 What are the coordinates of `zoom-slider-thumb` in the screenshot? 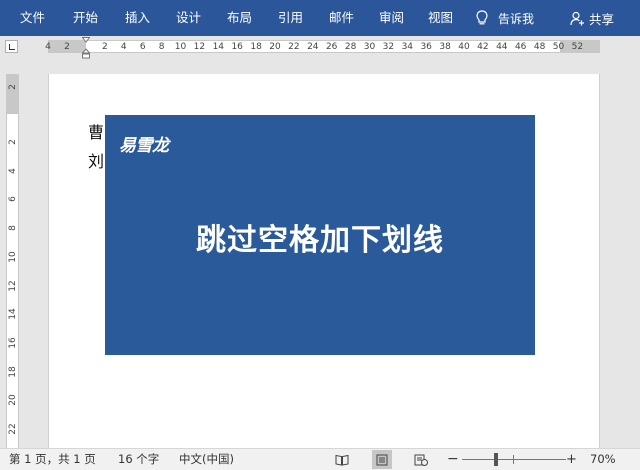 It's located at (496, 459).